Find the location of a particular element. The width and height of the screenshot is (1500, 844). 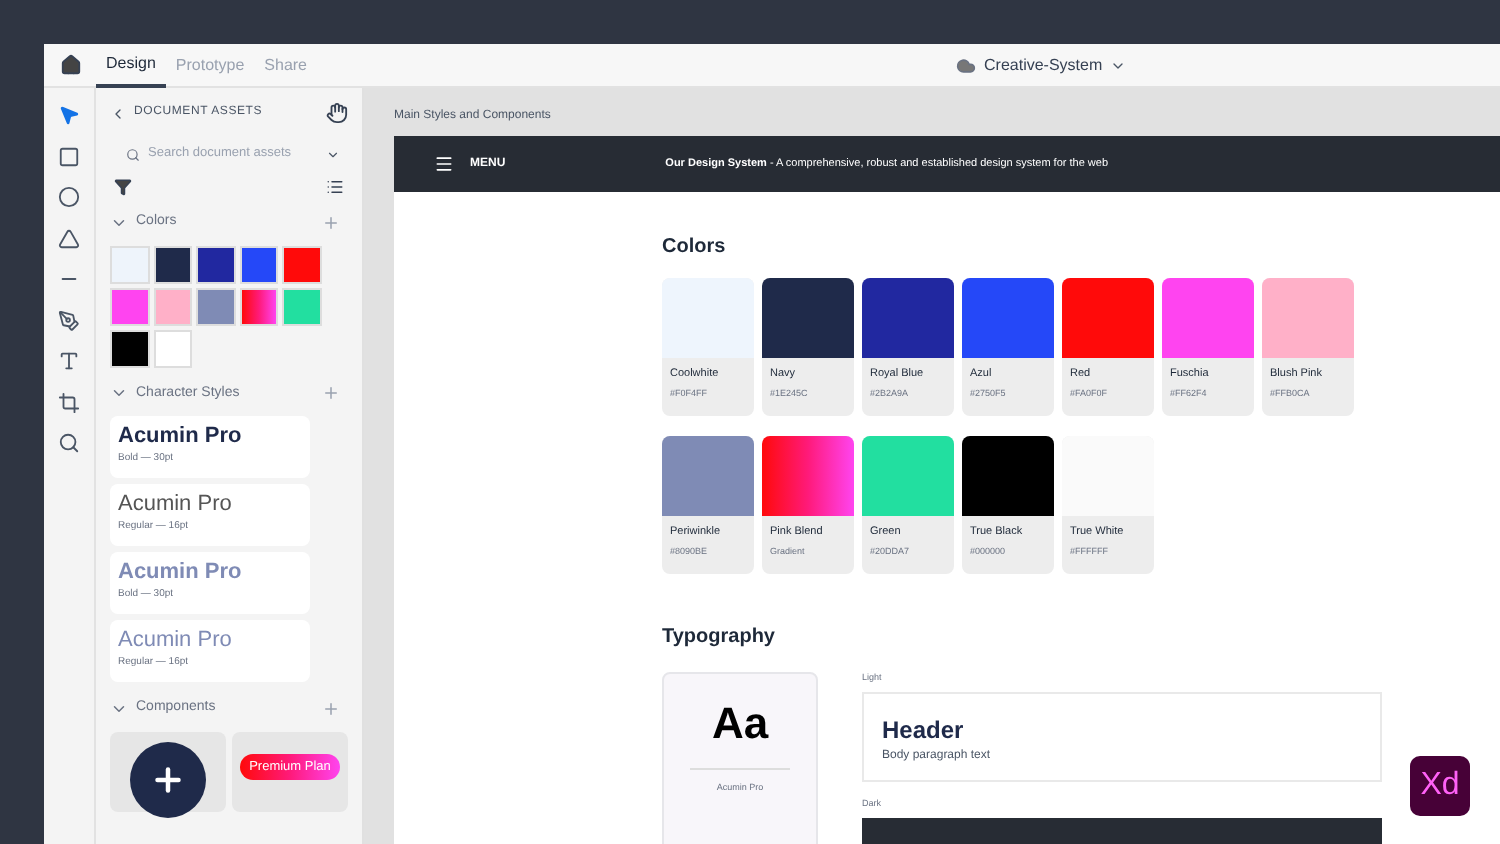

document-title: Creative-System is located at coordinates (1043, 66).